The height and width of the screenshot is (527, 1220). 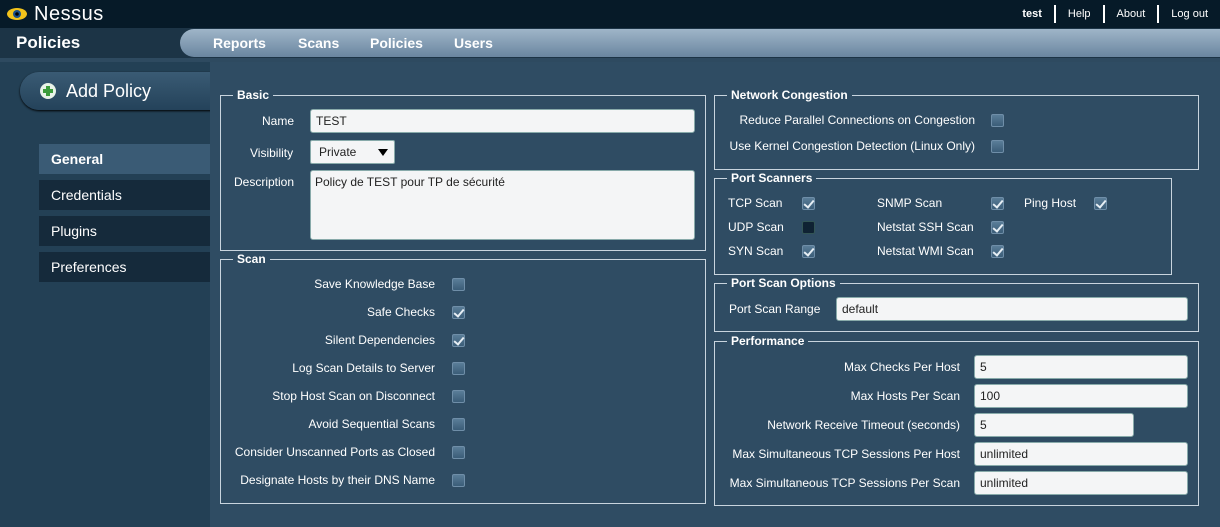 What do you see at coordinates (272, 153) in the screenshot?
I see `visibility-label: Visibility` at bounding box center [272, 153].